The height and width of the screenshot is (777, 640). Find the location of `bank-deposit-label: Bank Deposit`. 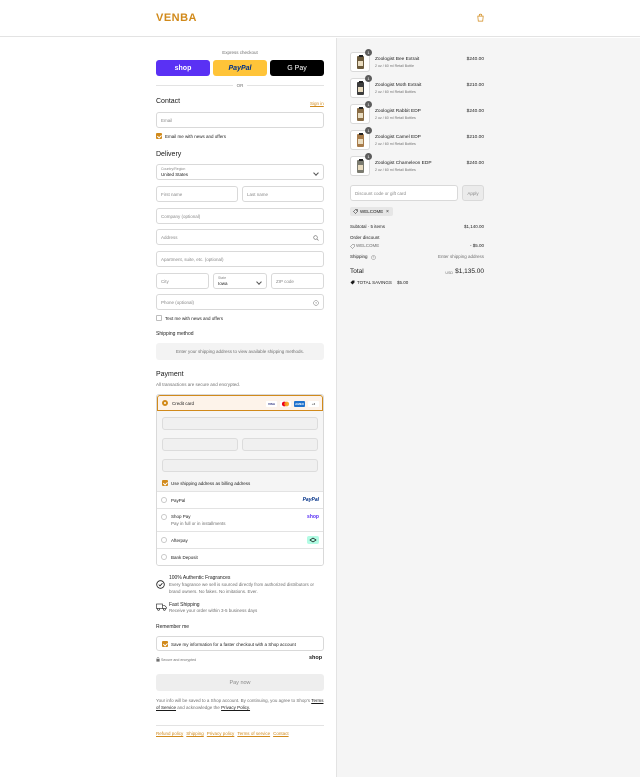

bank-deposit-label: Bank Deposit is located at coordinates (184, 557).